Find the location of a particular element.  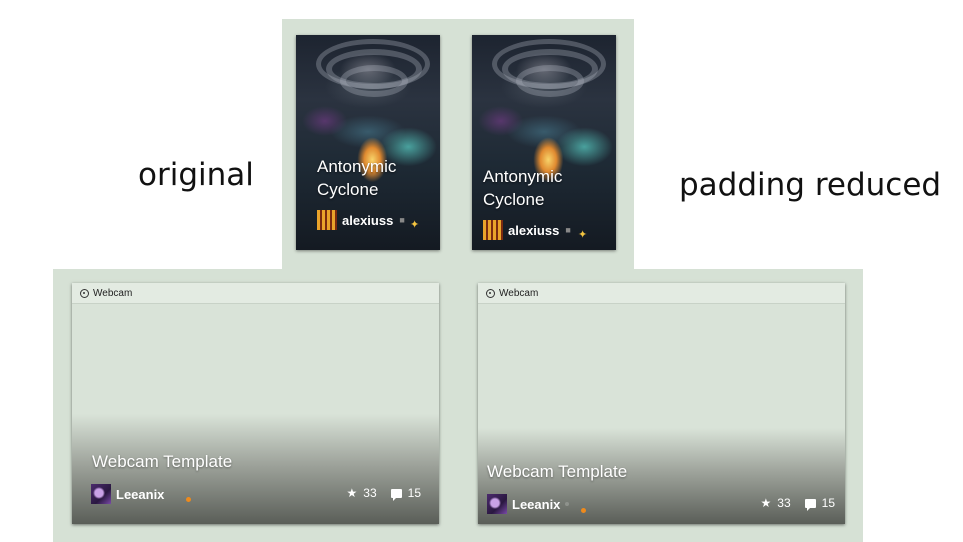

user-badge-icon is located at coordinates (567, 504).